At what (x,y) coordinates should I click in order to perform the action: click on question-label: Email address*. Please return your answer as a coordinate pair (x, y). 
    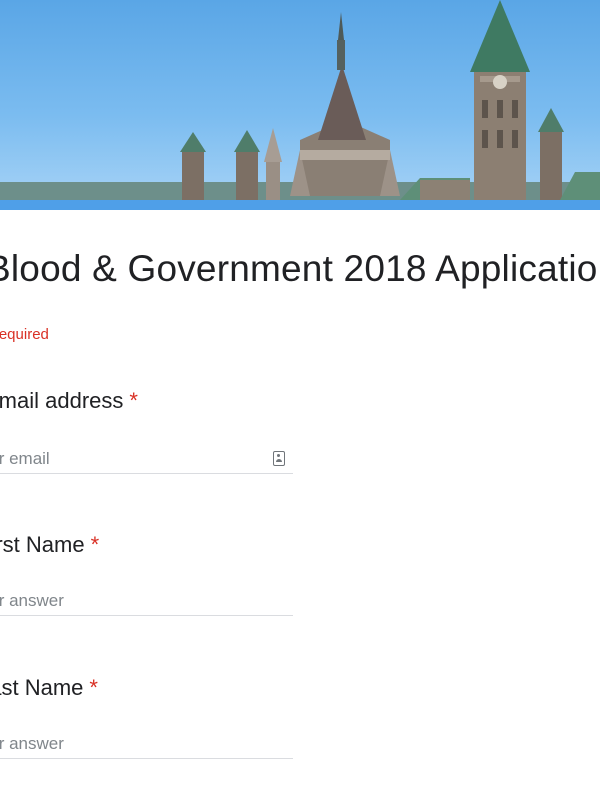
    Looking at the image, I should click on (69, 401).